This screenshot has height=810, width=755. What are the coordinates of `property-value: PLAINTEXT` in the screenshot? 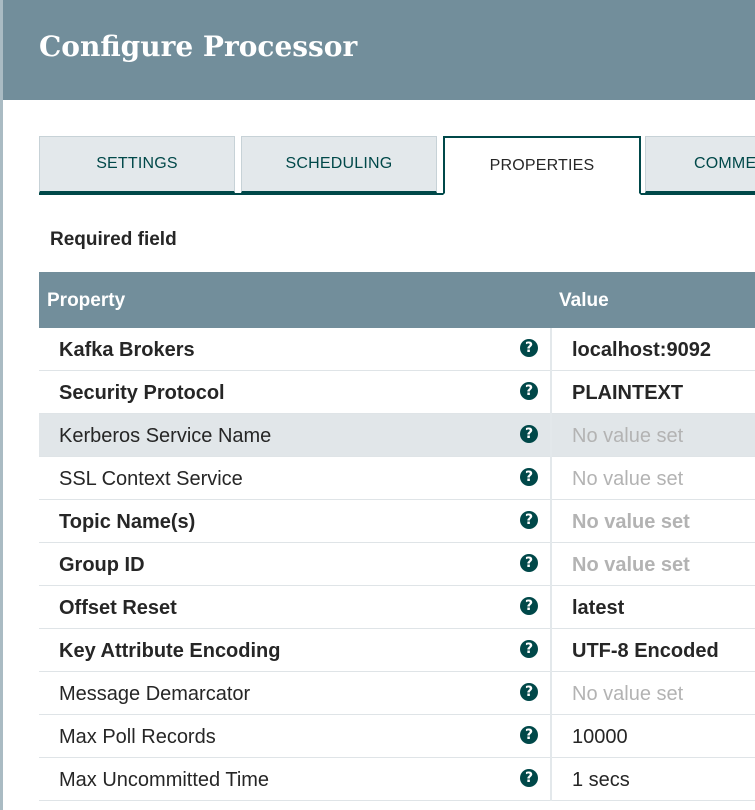 It's located at (627, 393).